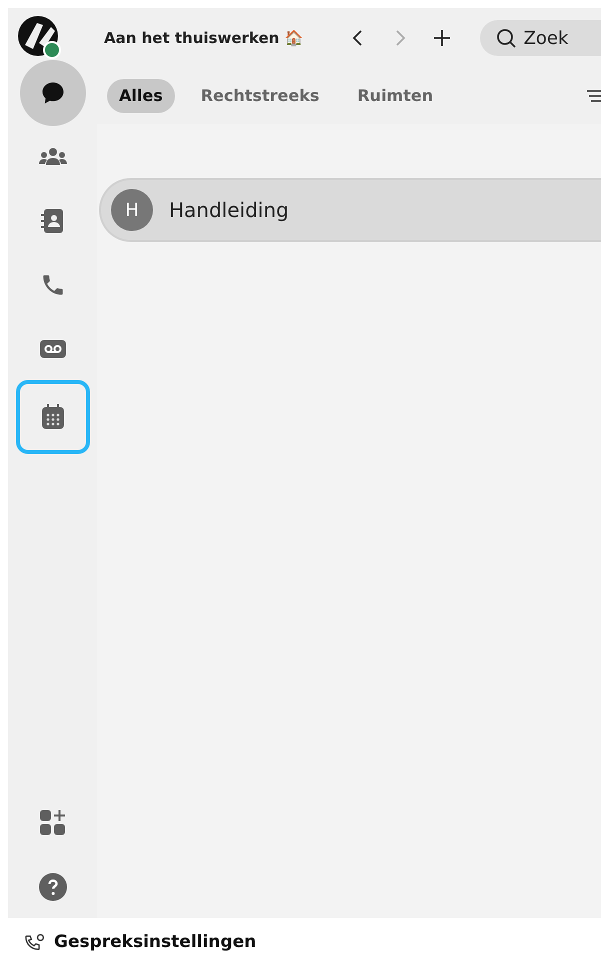 The image size is (601, 956). I want to click on space-name: Handleiding, so click(229, 210).